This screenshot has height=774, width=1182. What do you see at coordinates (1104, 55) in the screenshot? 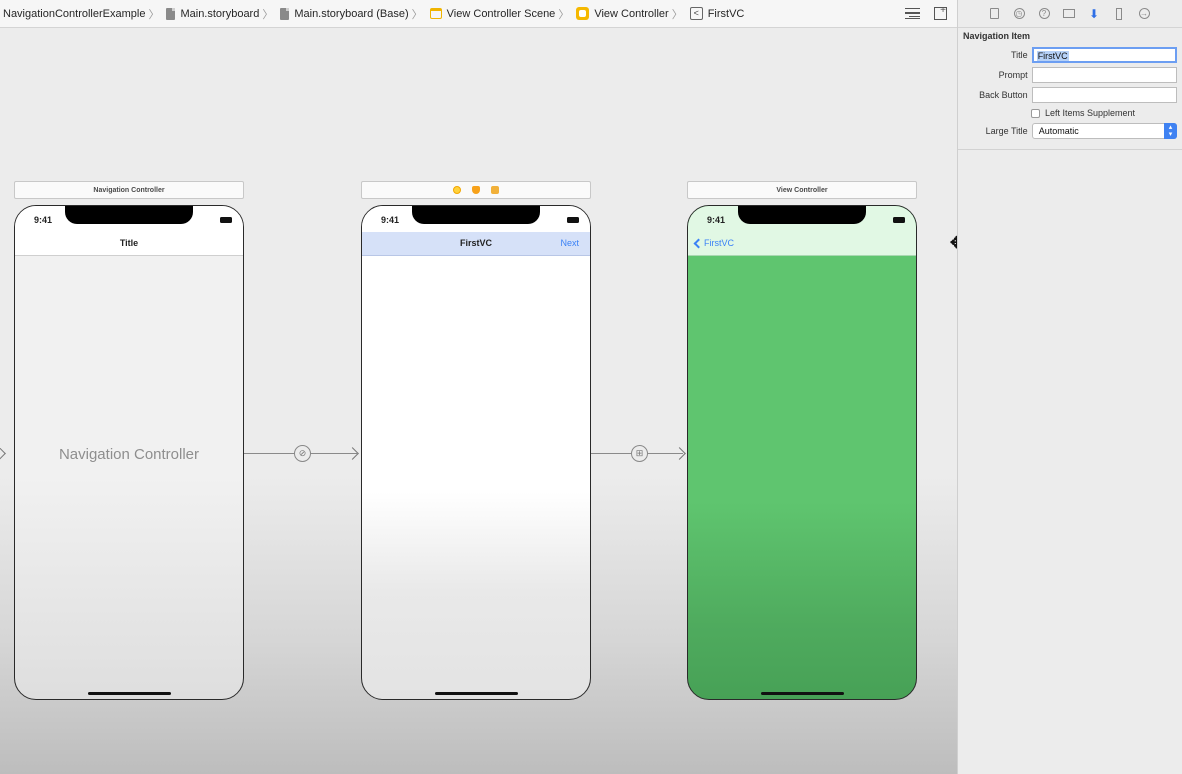
I see `title-field: FirstVC` at bounding box center [1104, 55].